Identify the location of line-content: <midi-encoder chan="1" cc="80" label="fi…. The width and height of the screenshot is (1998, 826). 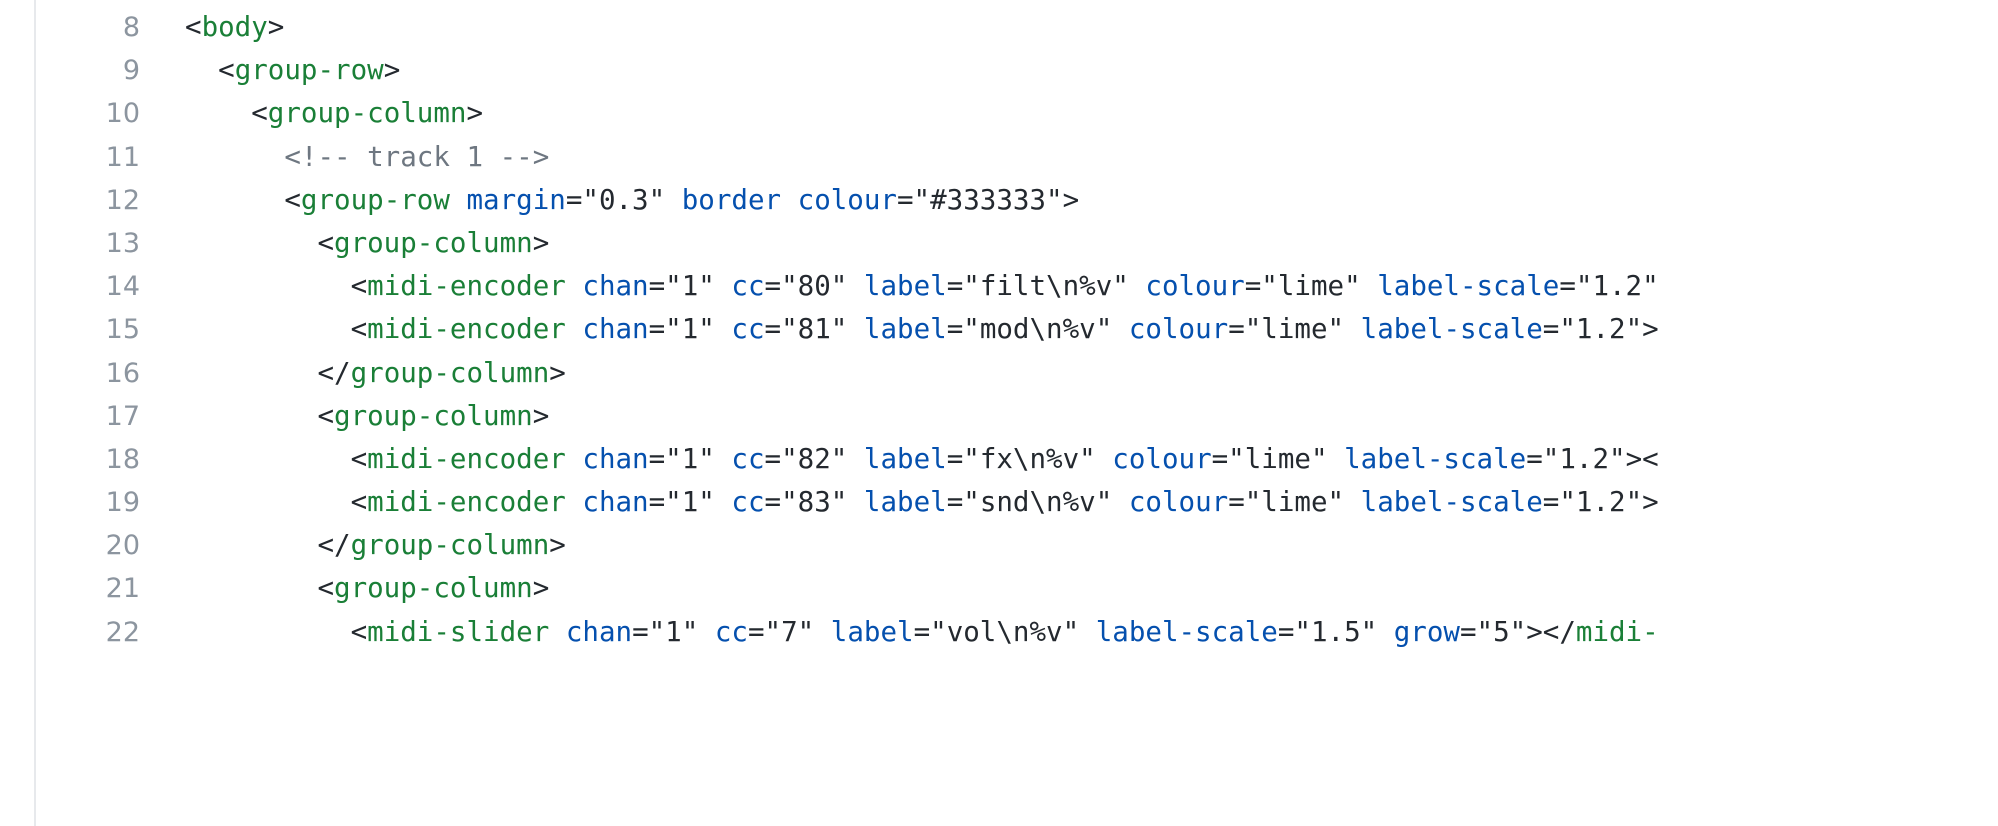
(1069, 286).